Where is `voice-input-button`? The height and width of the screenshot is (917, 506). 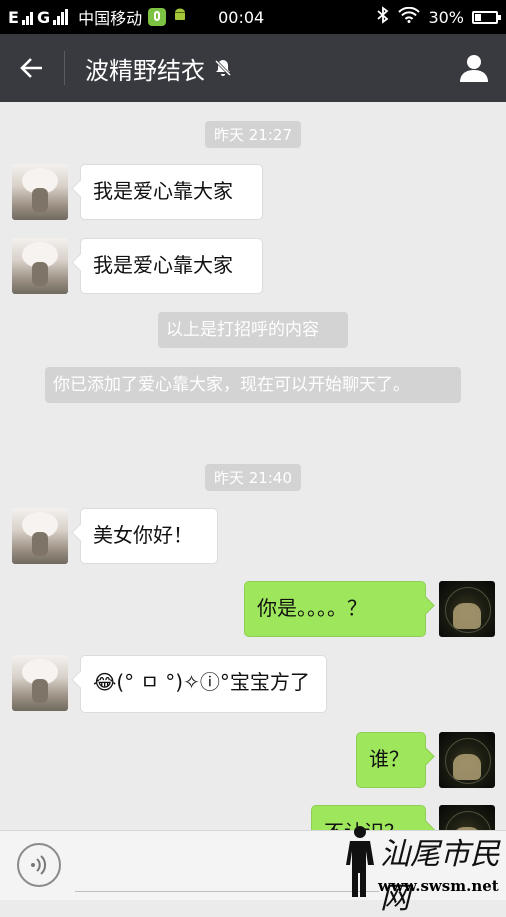 voice-input-button is located at coordinates (39, 865).